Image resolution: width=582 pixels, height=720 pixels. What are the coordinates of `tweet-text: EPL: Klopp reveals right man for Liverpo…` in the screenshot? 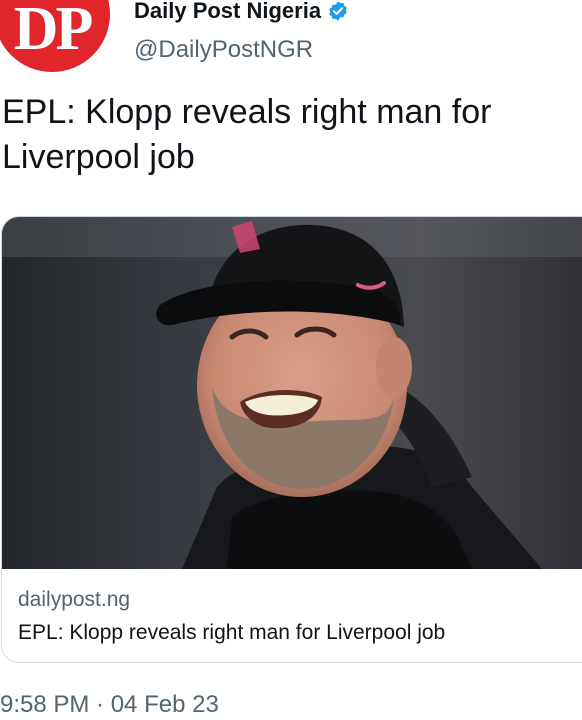 It's located at (247, 134).